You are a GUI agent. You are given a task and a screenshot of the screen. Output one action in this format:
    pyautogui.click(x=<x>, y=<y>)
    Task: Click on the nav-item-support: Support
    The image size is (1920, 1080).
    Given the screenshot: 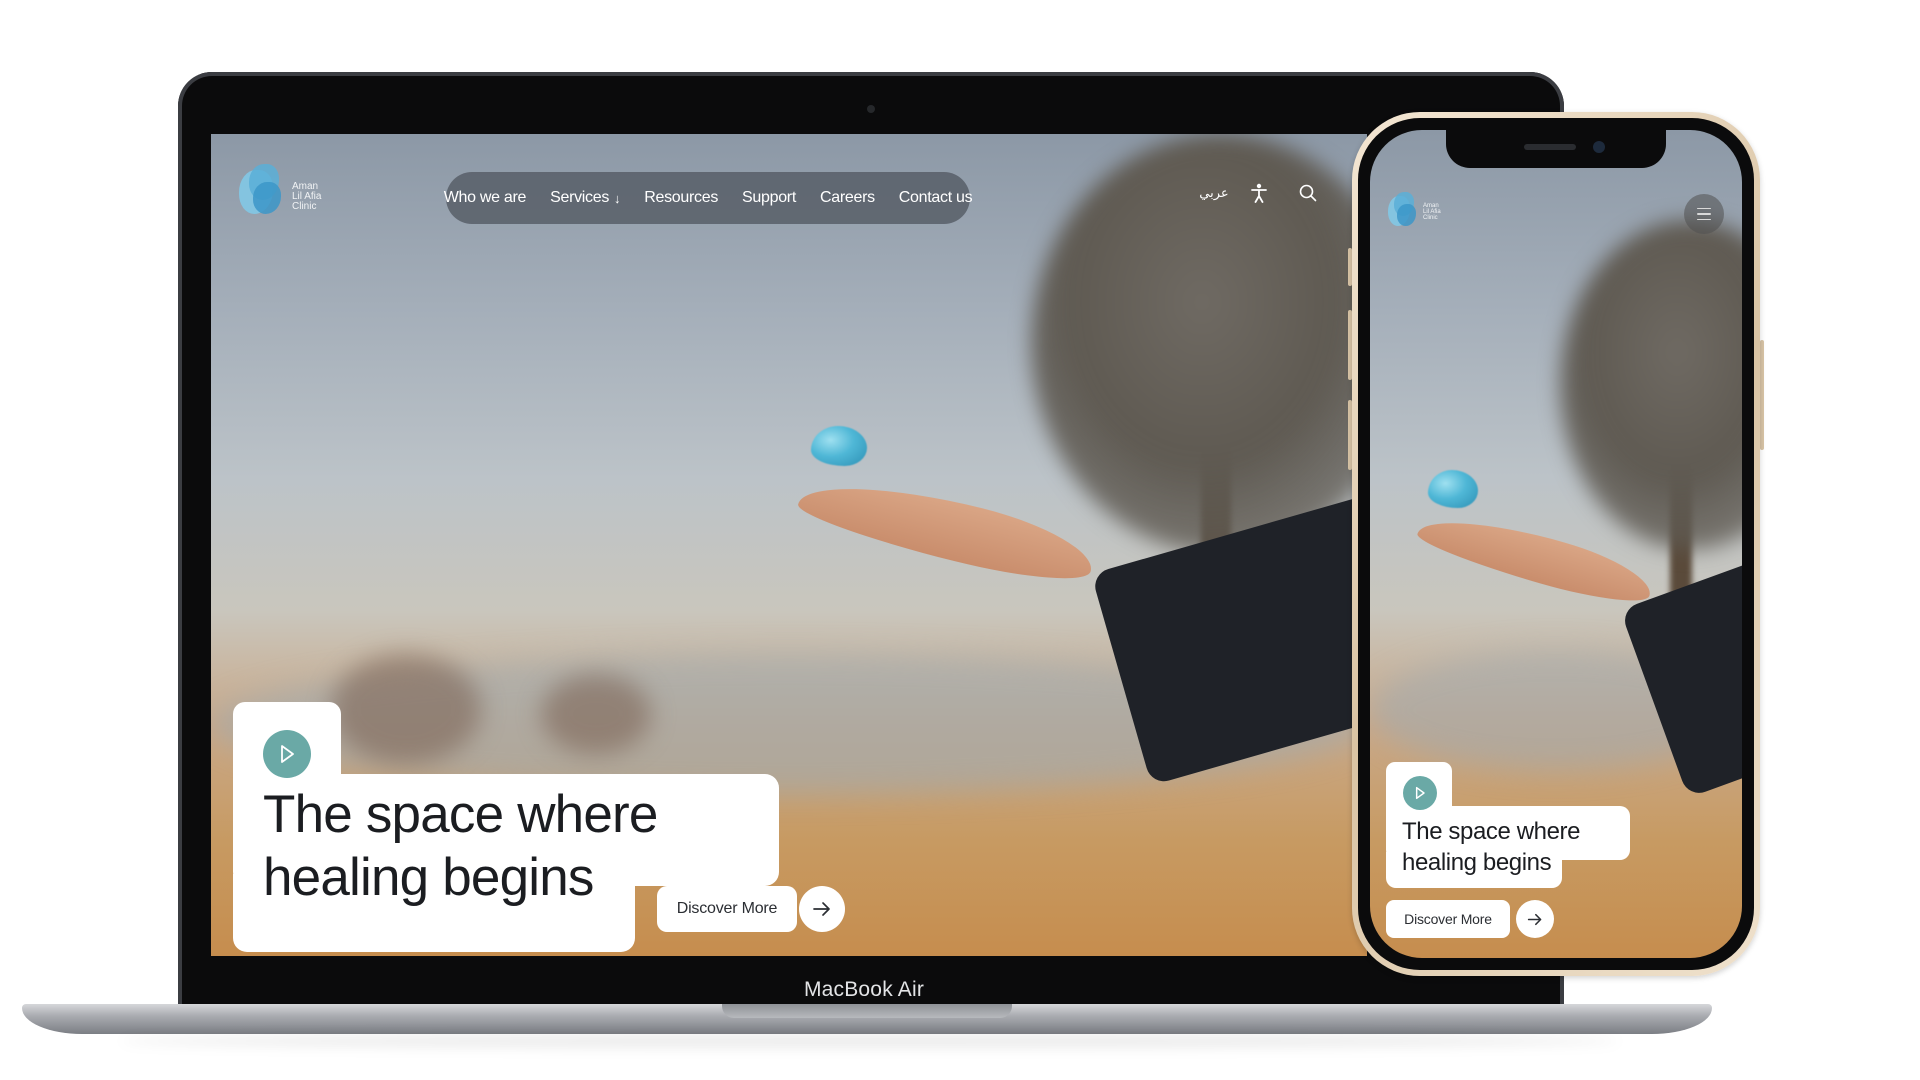 What is the action you would take?
    pyautogui.click(x=769, y=198)
    